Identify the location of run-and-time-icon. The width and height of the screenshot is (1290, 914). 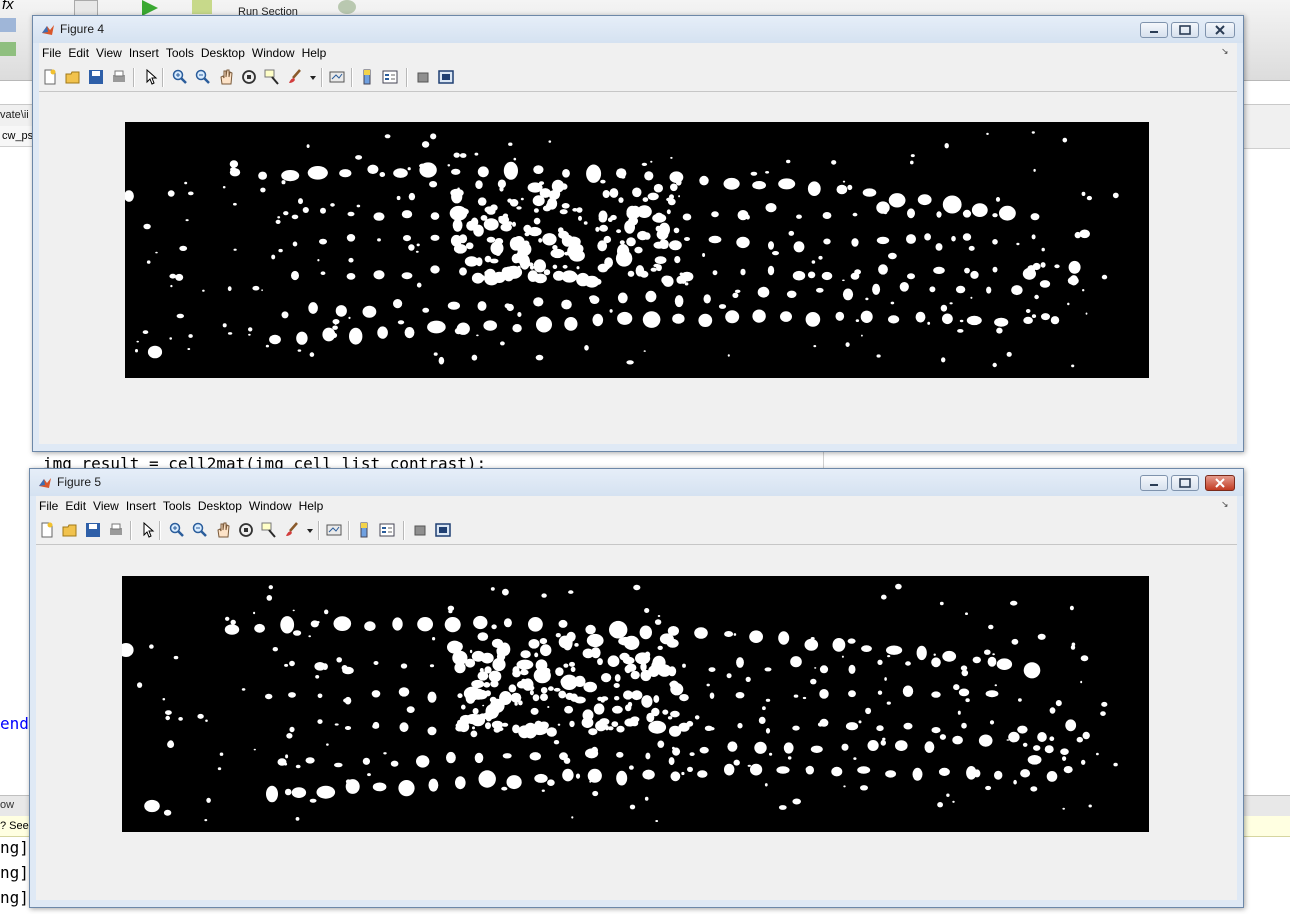
(347, 7).